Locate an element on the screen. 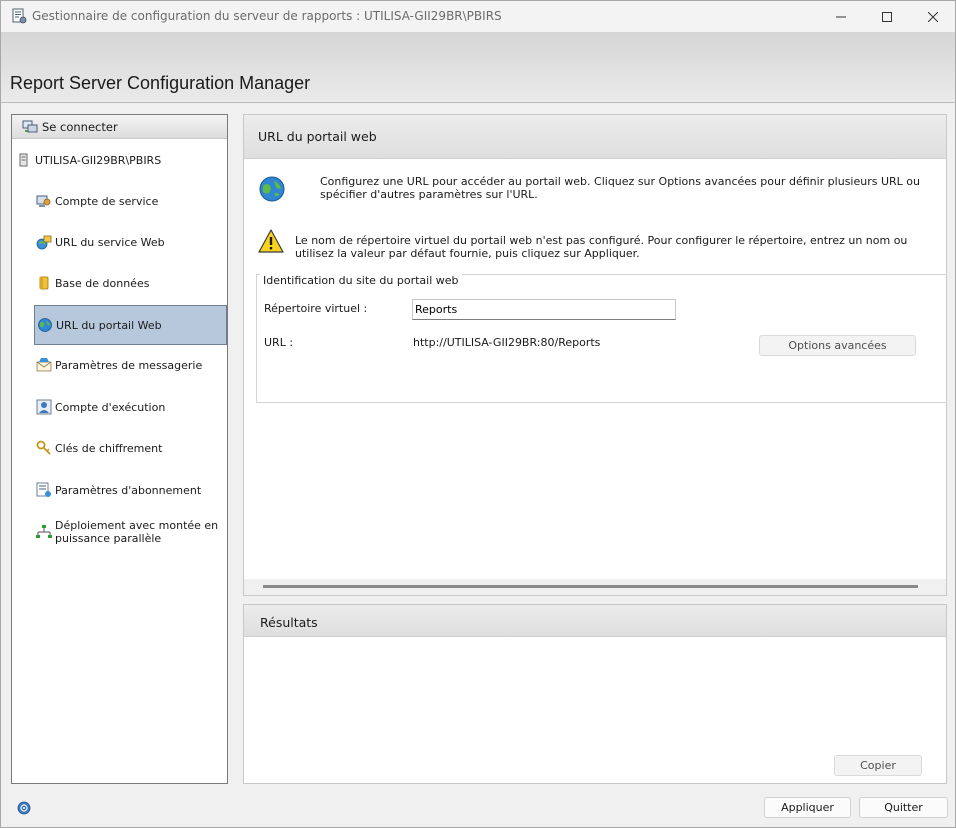  advanced-options-button: Options avancées is located at coordinates (837, 345).